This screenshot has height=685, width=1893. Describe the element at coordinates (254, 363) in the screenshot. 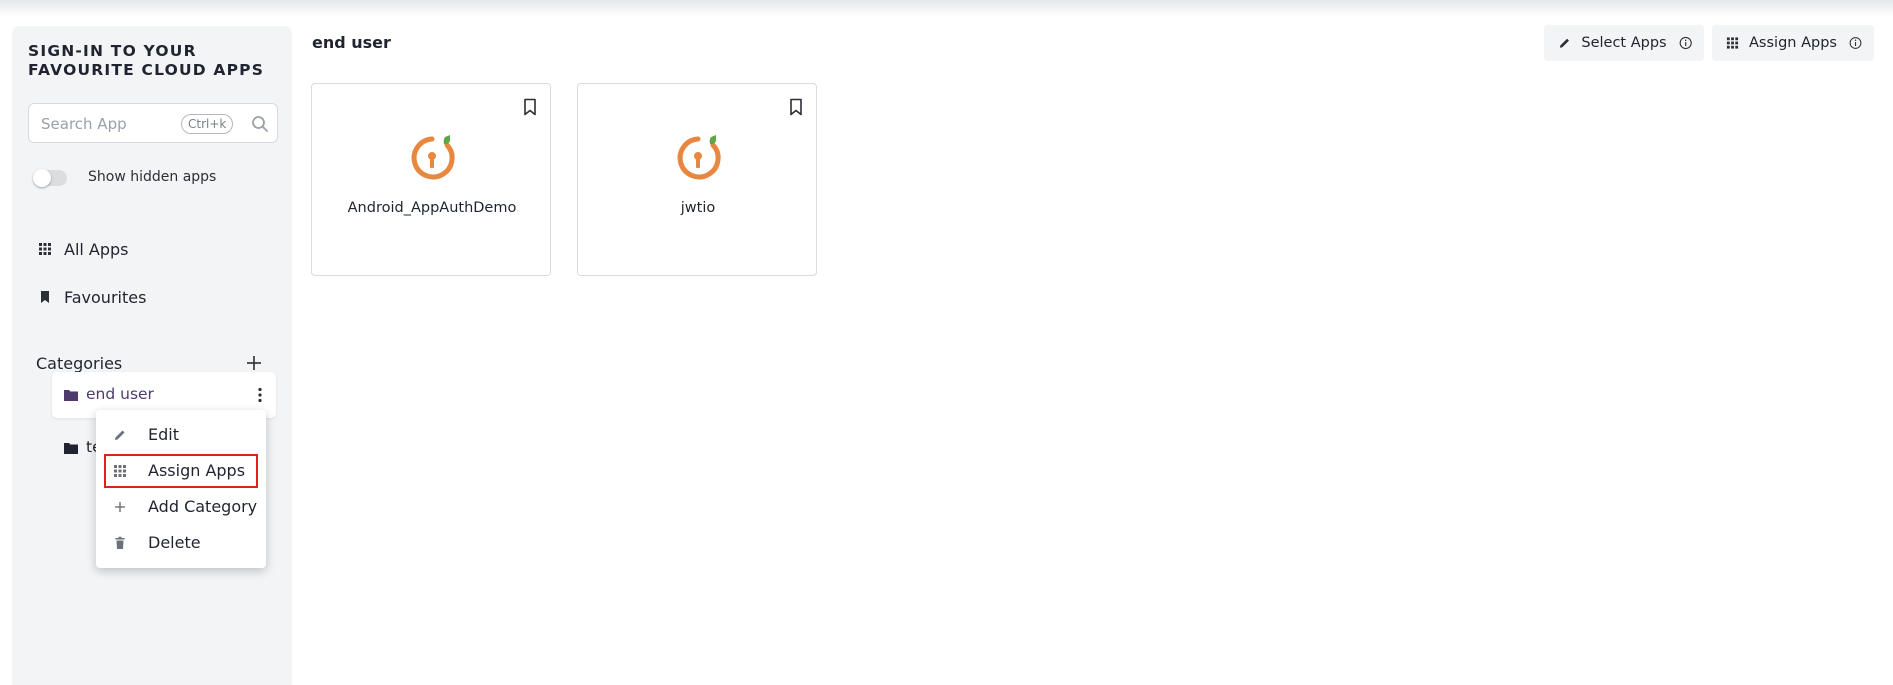

I see `add-category-icon` at that location.